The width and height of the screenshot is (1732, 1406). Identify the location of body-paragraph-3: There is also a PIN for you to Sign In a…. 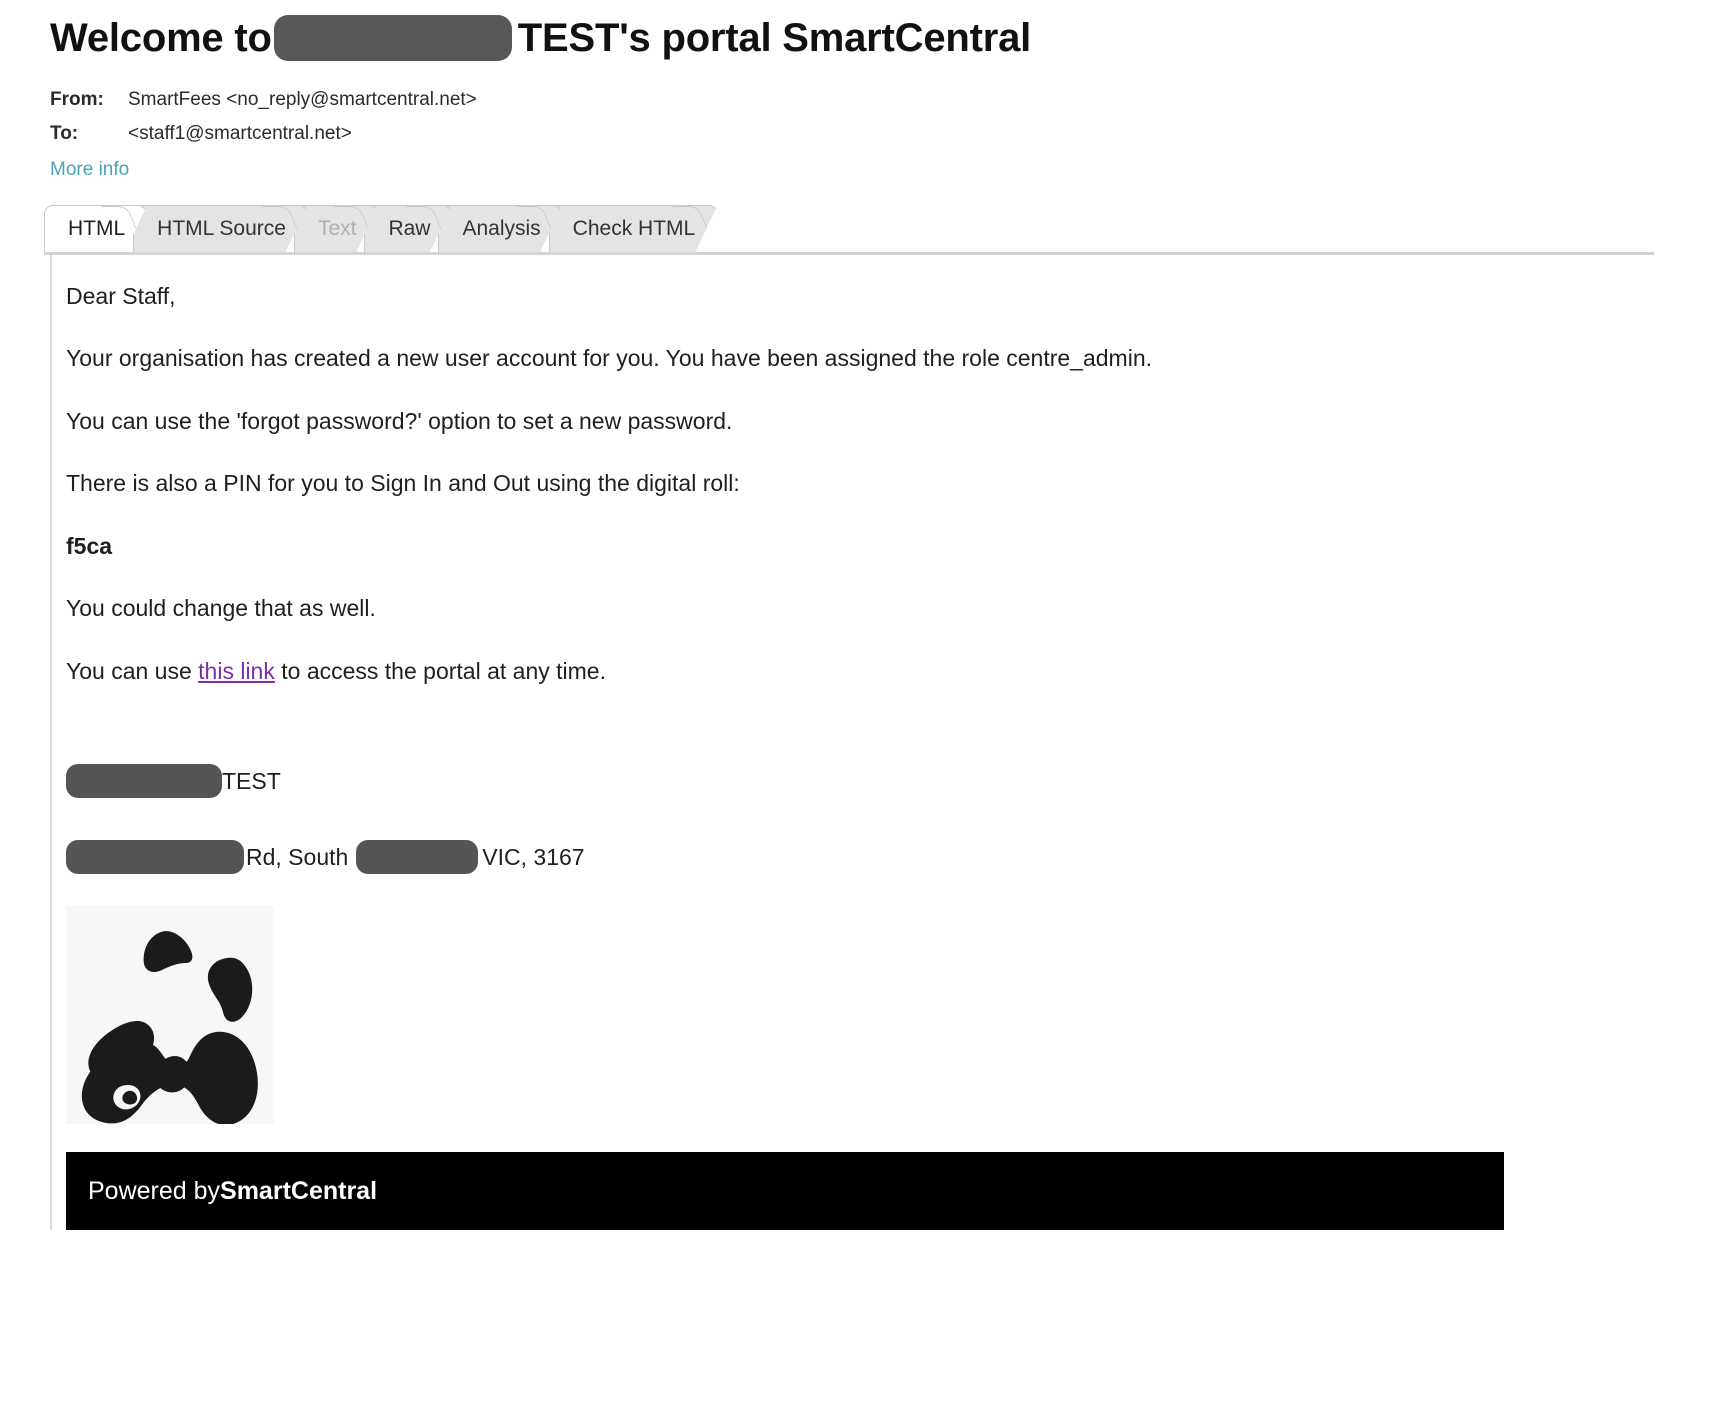
(403, 483).